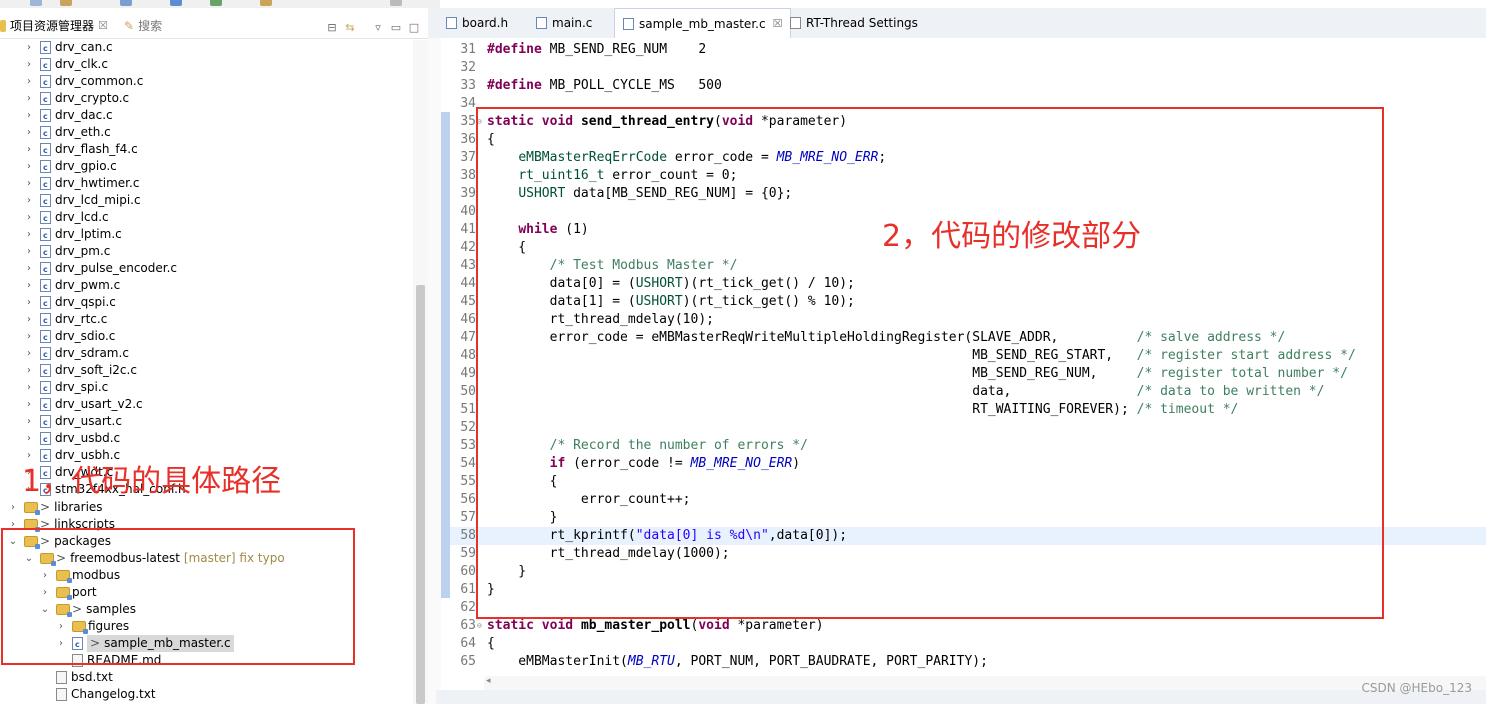 The height and width of the screenshot is (704, 1486). What do you see at coordinates (67, 133) in the screenshot?
I see `tree-item-file: › drv_eth.c` at bounding box center [67, 133].